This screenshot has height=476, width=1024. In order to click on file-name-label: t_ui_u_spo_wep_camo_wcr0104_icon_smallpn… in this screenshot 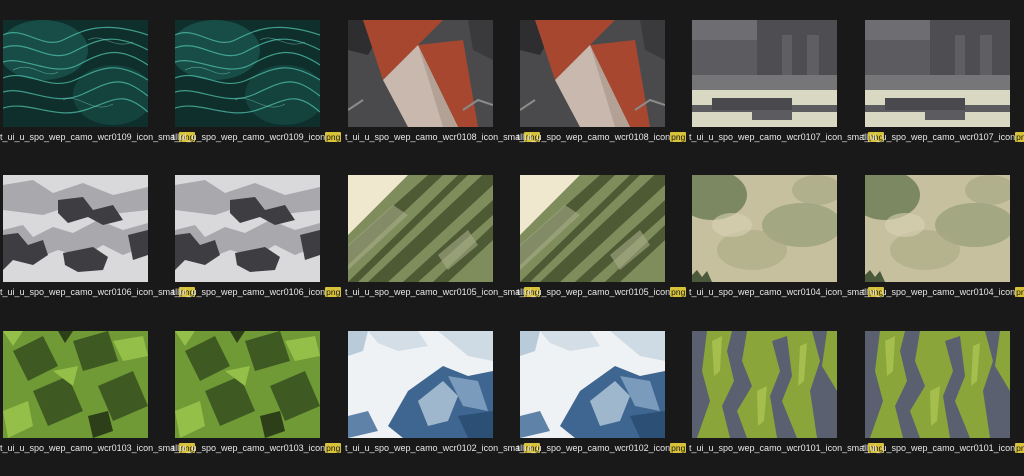, I will do `click(787, 292)`.